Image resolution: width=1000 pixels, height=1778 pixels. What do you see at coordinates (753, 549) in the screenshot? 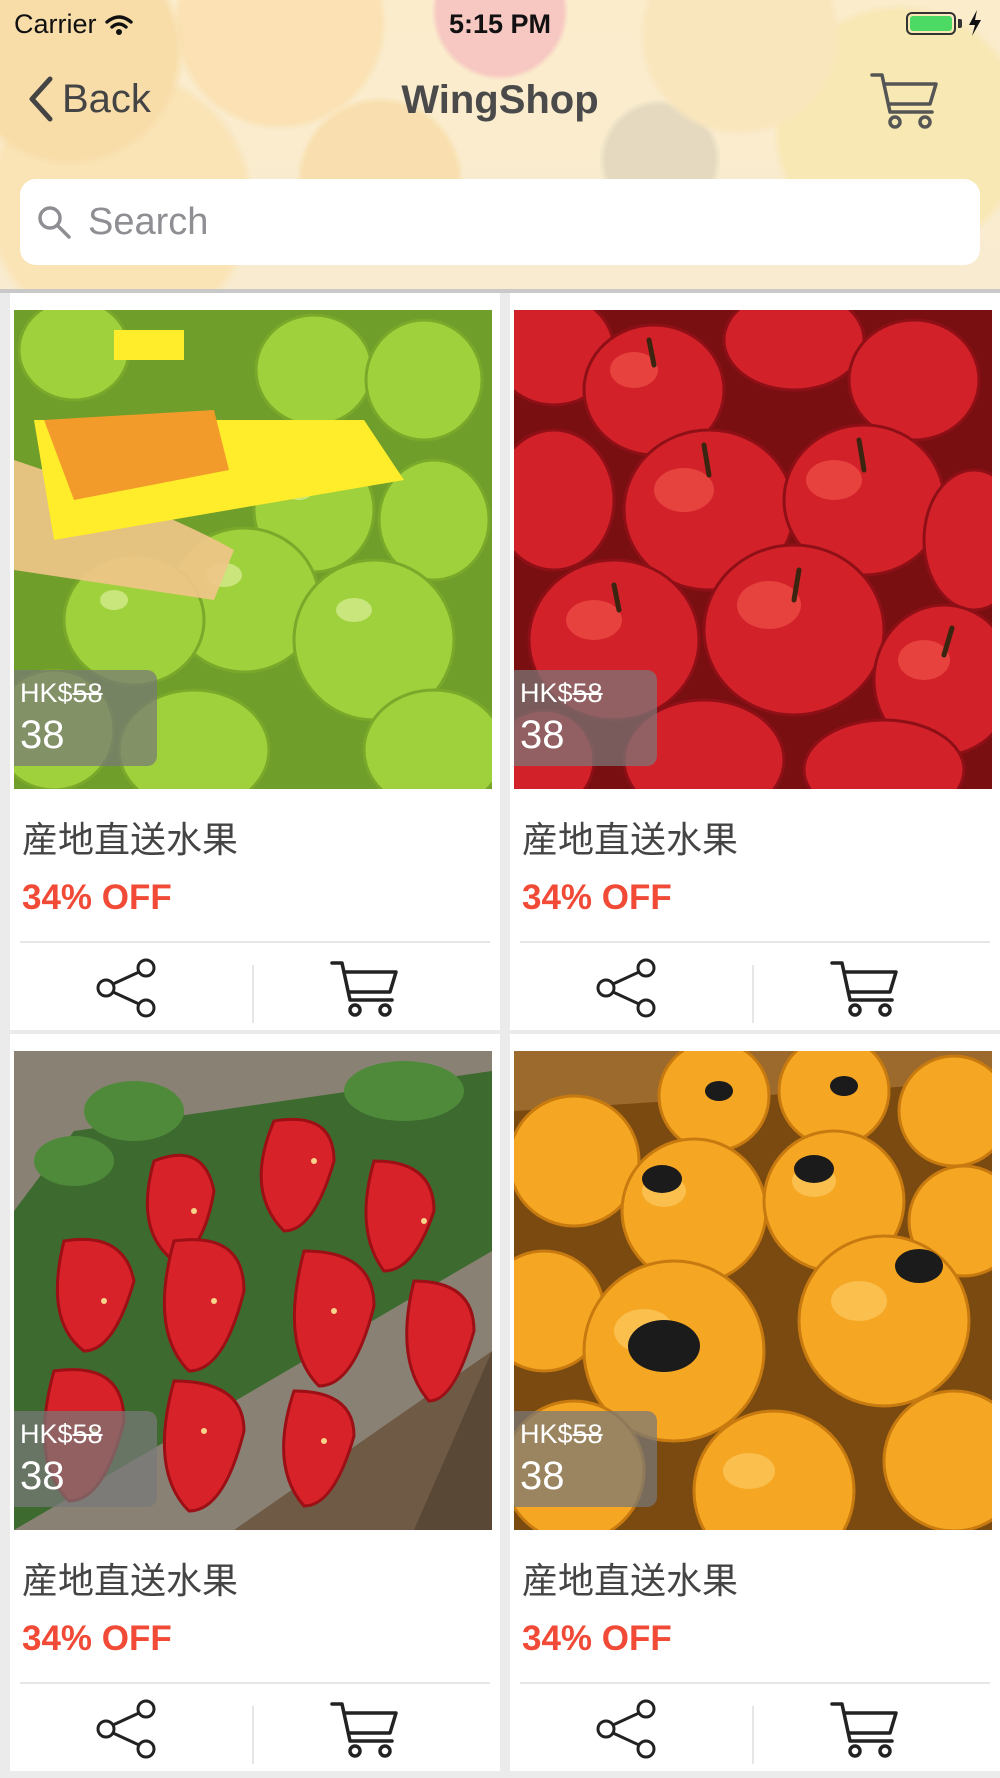
I see `product-image-apples: HK$58 38` at bounding box center [753, 549].